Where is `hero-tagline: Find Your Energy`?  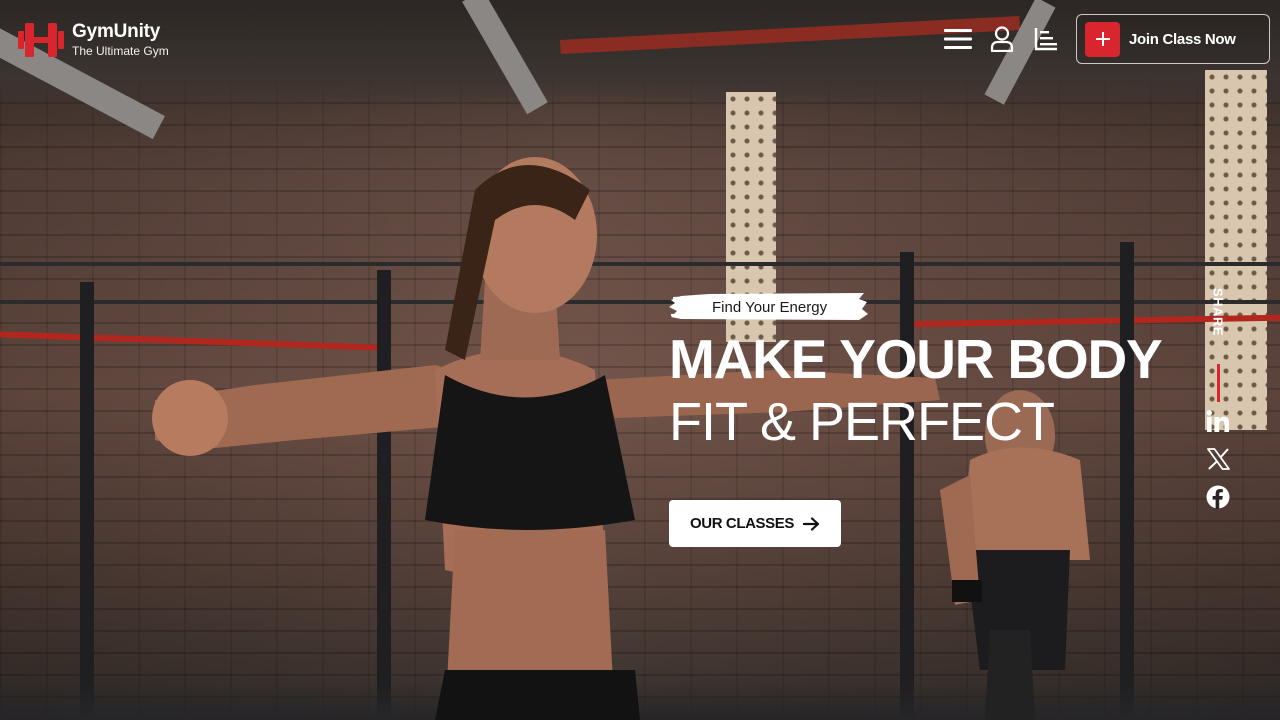 hero-tagline: Find Your Energy is located at coordinates (770, 307).